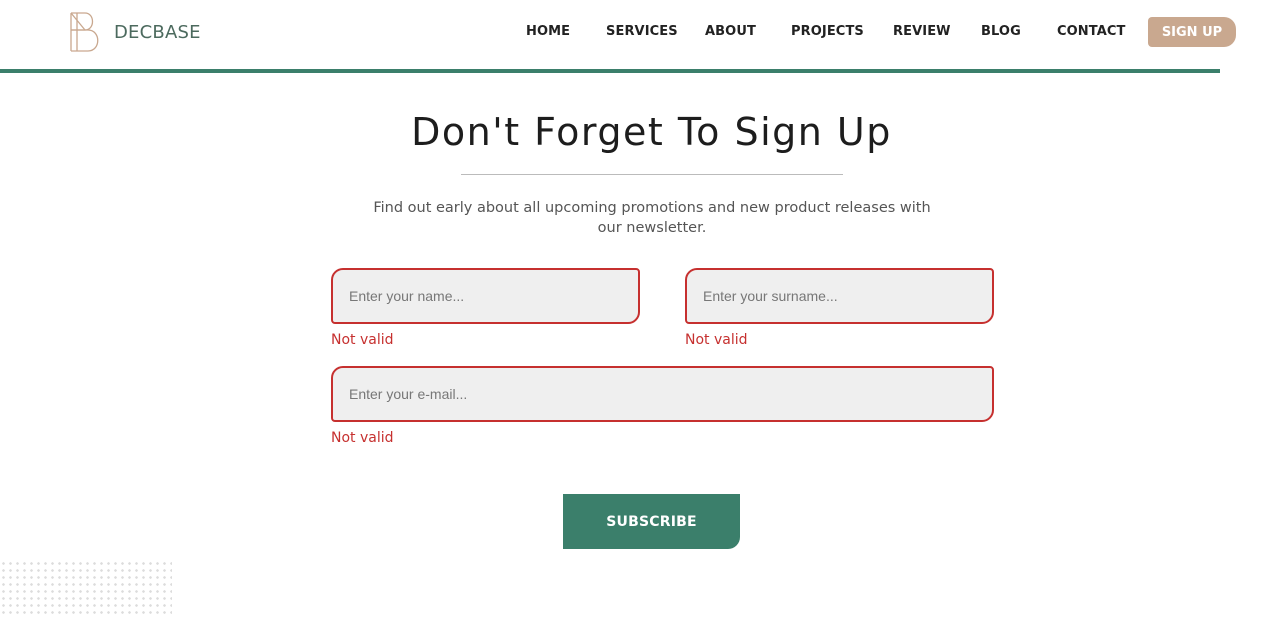 The height and width of the screenshot is (620, 1280). What do you see at coordinates (1091, 31) in the screenshot?
I see `nav-item-contact: CONTACT` at bounding box center [1091, 31].